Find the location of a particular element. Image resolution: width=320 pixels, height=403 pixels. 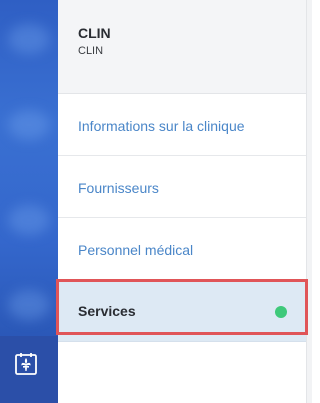

nav-item-label: Fournisseurs is located at coordinates (118, 188).